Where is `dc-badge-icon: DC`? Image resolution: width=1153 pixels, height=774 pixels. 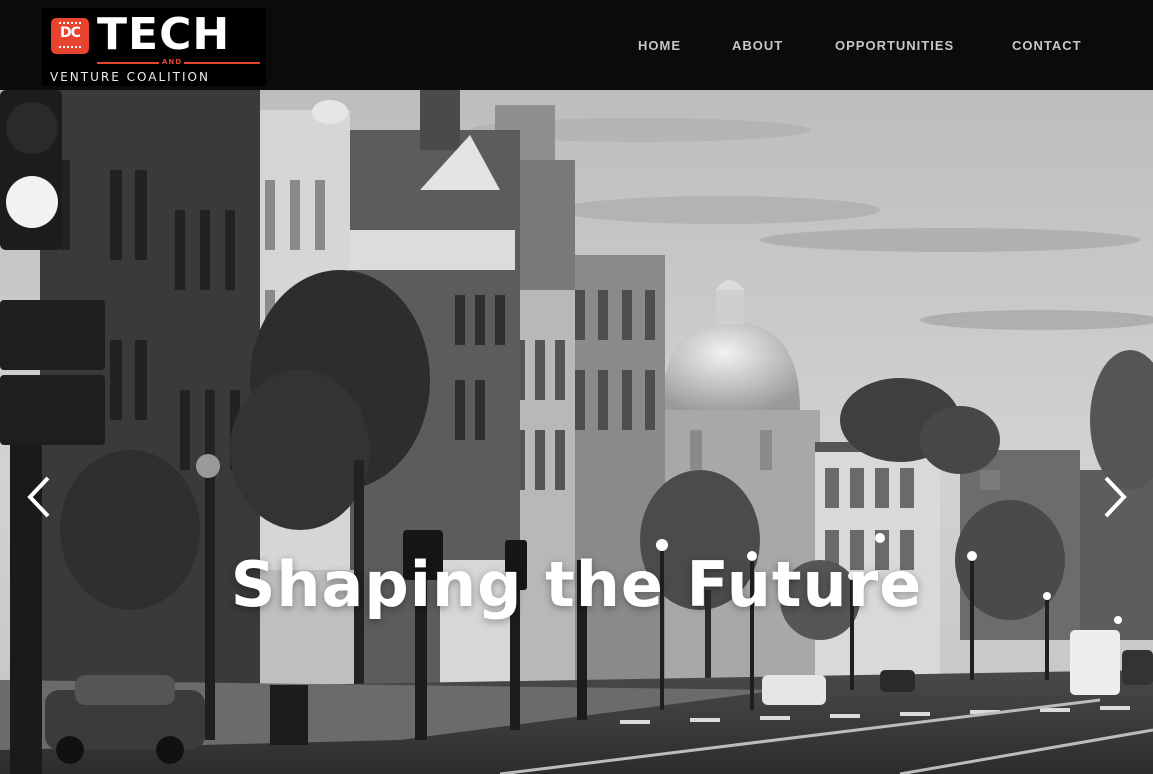 dc-badge-icon: DC is located at coordinates (70, 36).